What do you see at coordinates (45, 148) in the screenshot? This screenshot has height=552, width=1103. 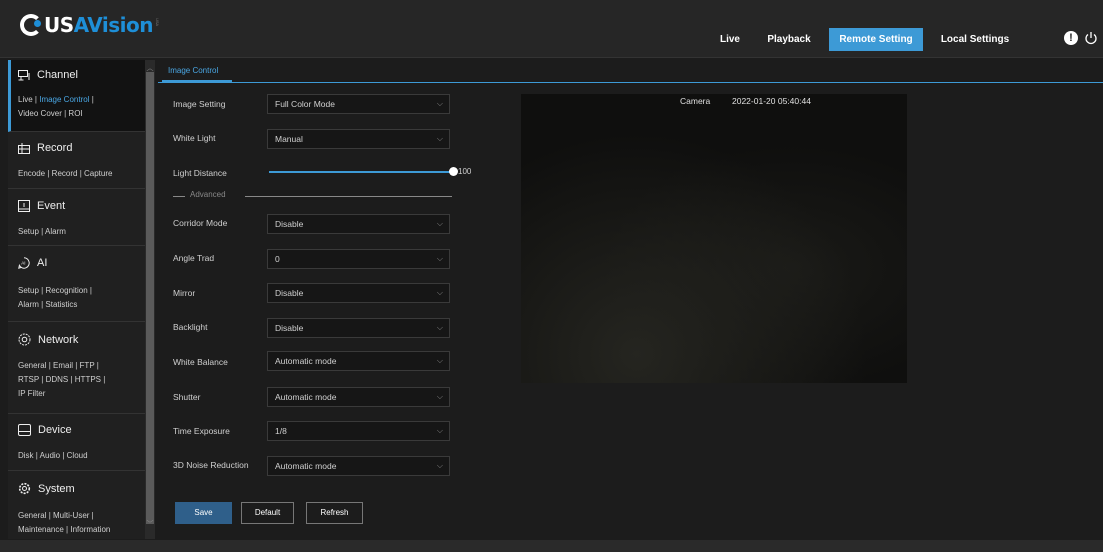 I see `sidebar-item-record: Record` at bounding box center [45, 148].